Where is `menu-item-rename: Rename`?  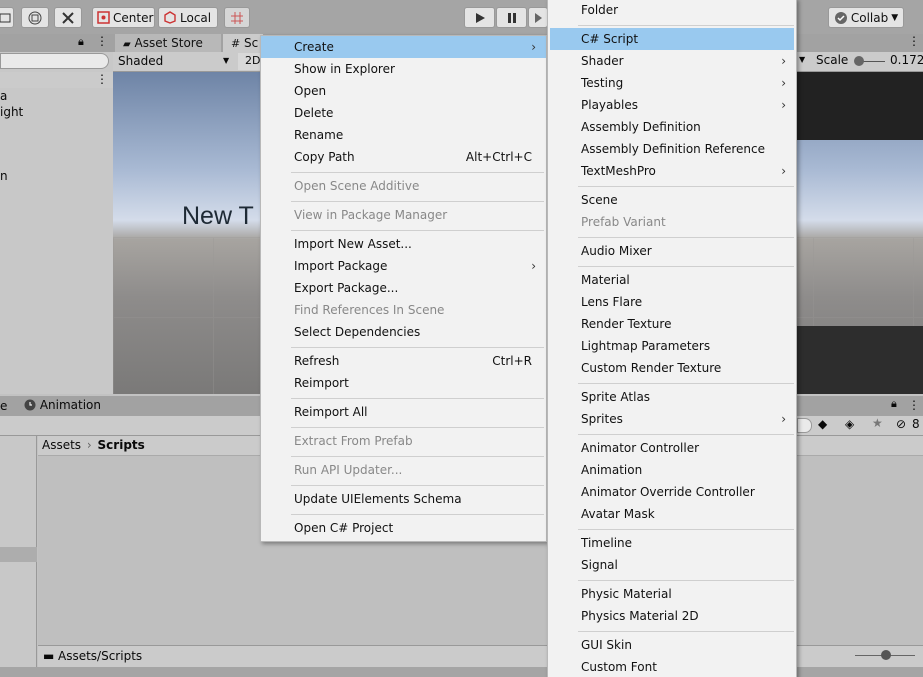 menu-item-rename: Rename is located at coordinates (403, 135).